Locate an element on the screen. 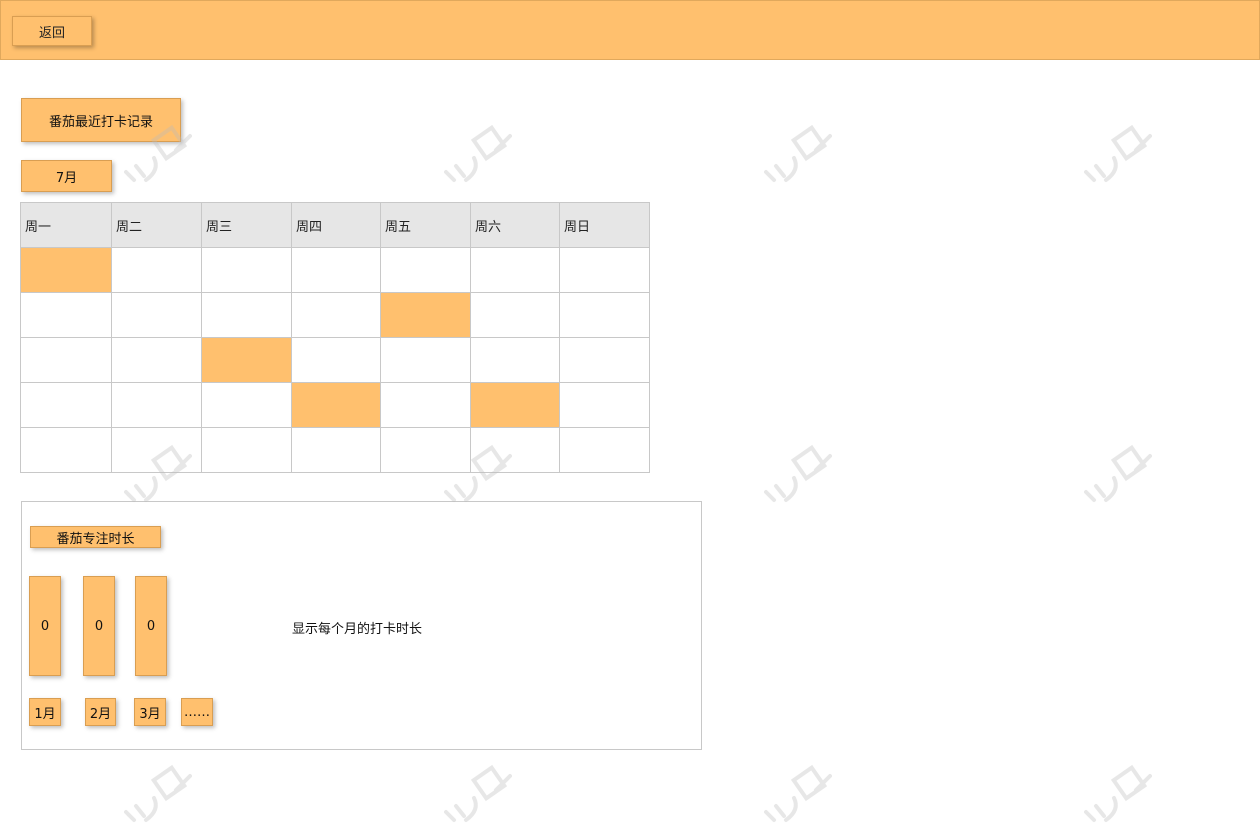  weekday-sat: 周六 is located at coordinates (515, 225).